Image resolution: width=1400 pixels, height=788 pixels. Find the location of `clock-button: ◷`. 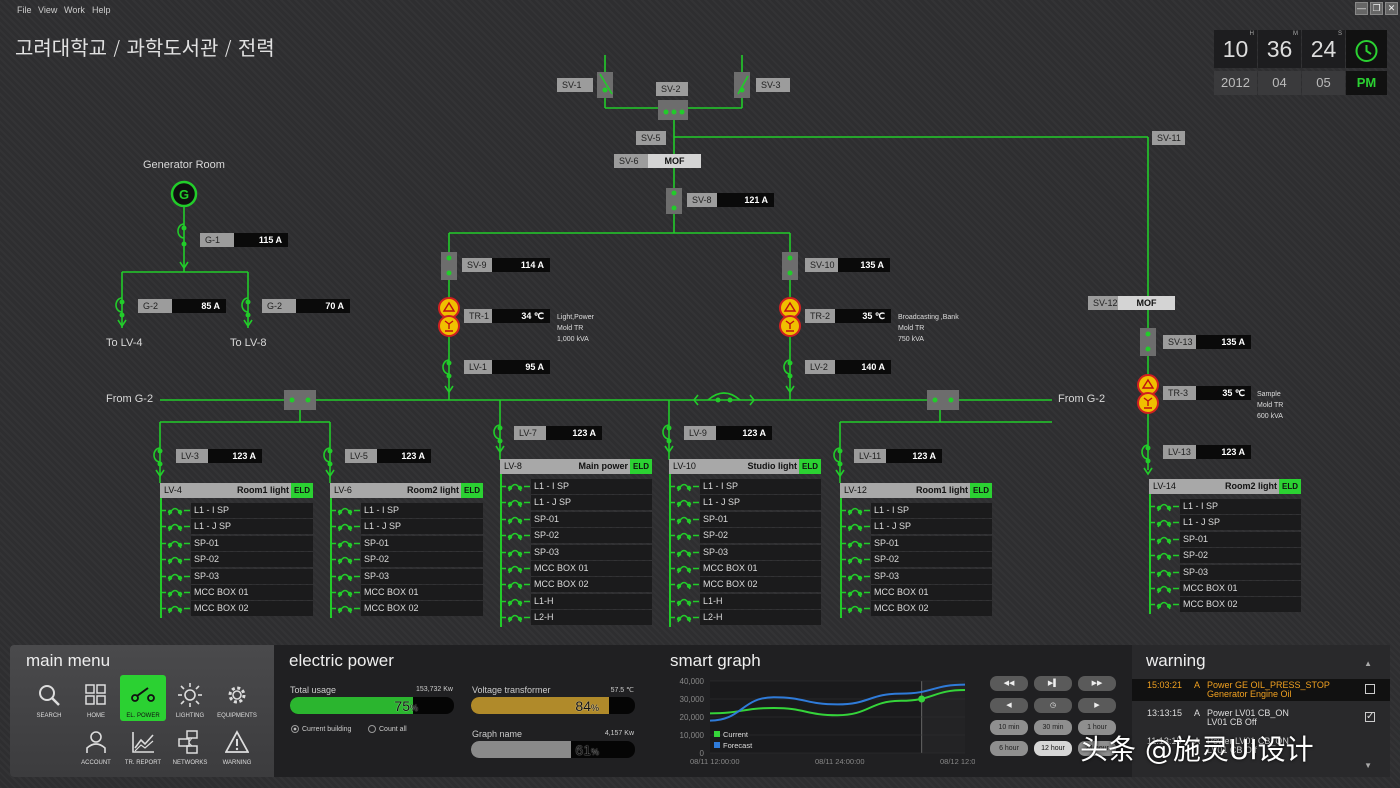

clock-button: ◷ is located at coordinates (1053, 705).